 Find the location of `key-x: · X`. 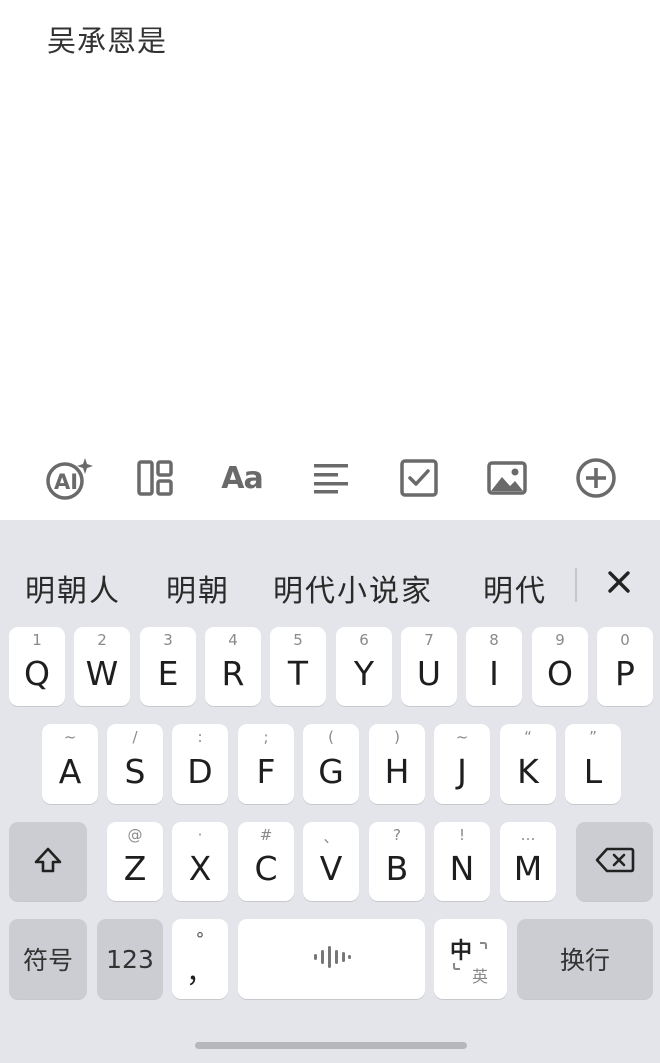

key-x: · X is located at coordinates (200, 861).